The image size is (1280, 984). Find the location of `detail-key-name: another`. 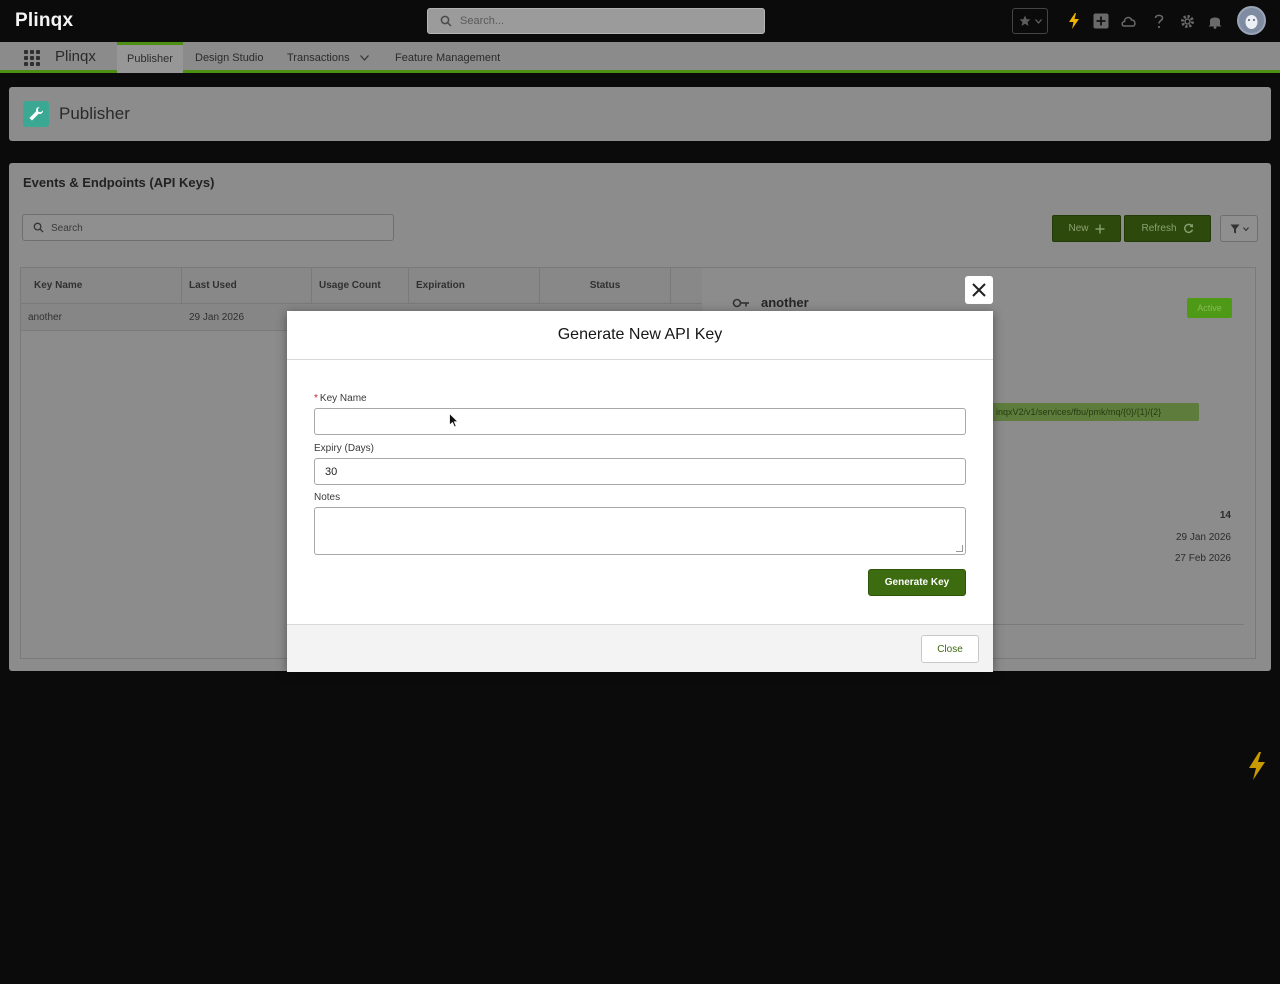

detail-key-name: another is located at coordinates (785, 302).